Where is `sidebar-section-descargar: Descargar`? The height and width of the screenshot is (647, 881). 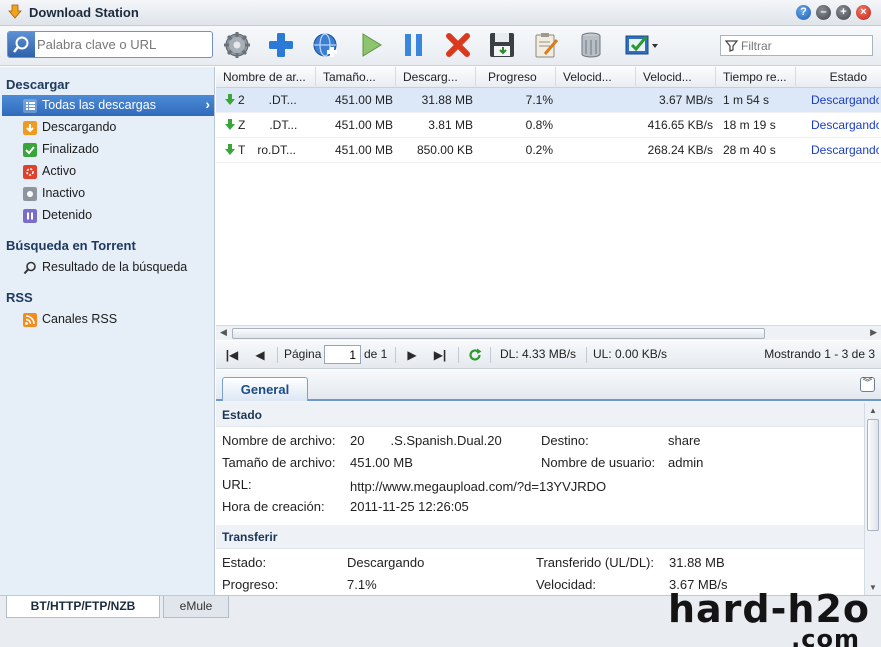
sidebar-section-descargar: Descargar is located at coordinates (38, 84).